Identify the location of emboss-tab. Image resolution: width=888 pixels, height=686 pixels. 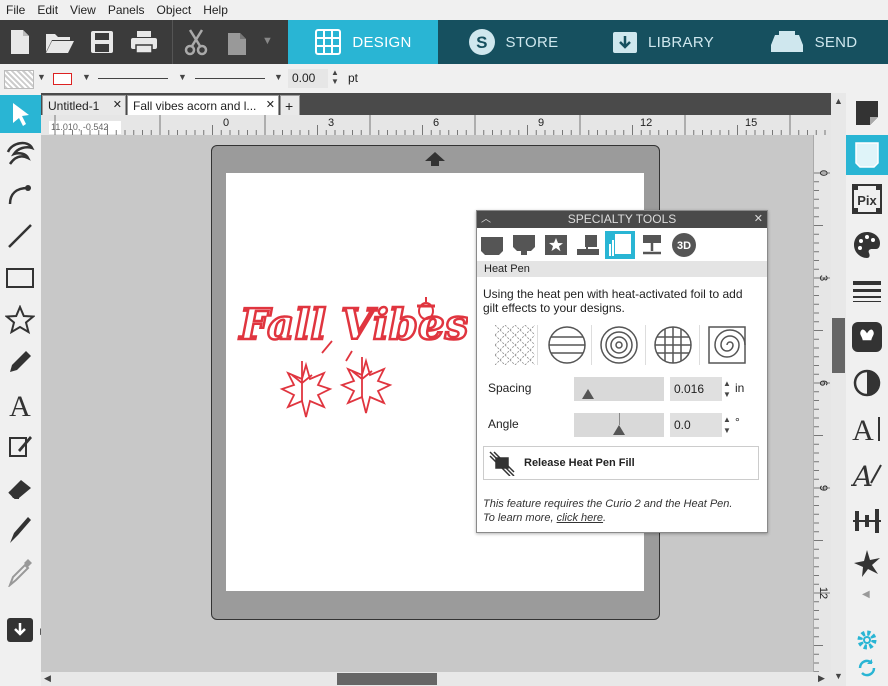
(556, 245).